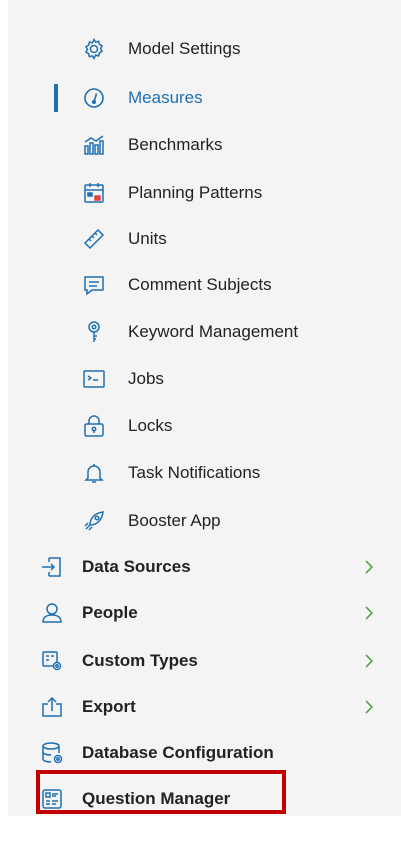 The width and height of the screenshot is (401, 844). I want to click on nav-item-label: Jobs, so click(146, 378).